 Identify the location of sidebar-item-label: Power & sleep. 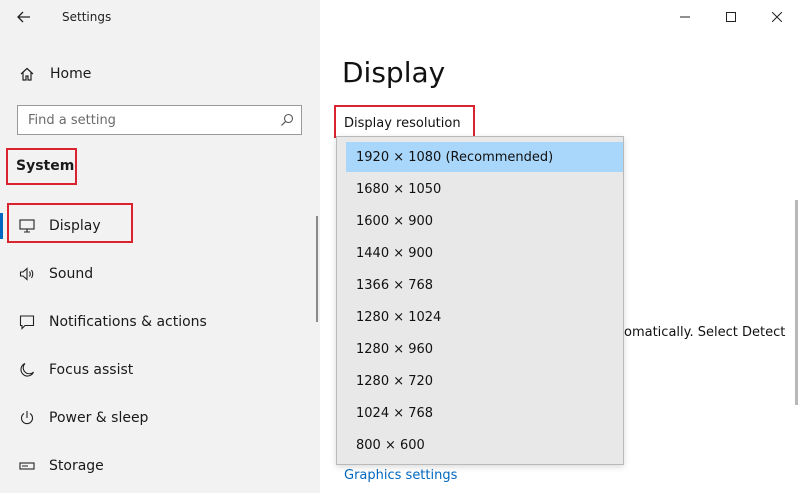
(99, 418).